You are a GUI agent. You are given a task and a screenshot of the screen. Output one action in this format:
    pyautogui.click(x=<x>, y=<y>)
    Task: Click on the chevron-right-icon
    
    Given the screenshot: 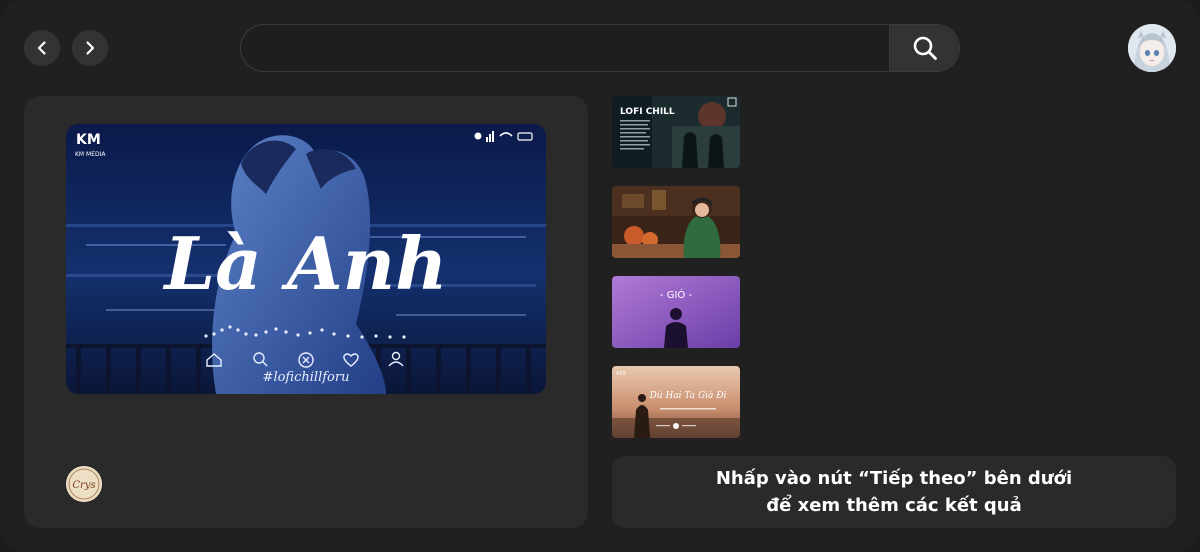 What is the action you would take?
    pyautogui.click(x=90, y=48)
    